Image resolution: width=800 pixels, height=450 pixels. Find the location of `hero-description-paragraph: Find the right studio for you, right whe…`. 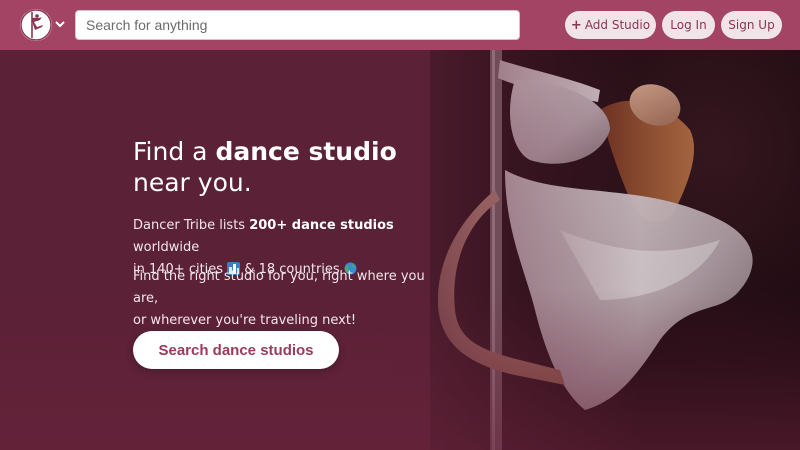

hero-description-paragraph: Find the right studio for you, right whe… is located at coordinates (293, 299).